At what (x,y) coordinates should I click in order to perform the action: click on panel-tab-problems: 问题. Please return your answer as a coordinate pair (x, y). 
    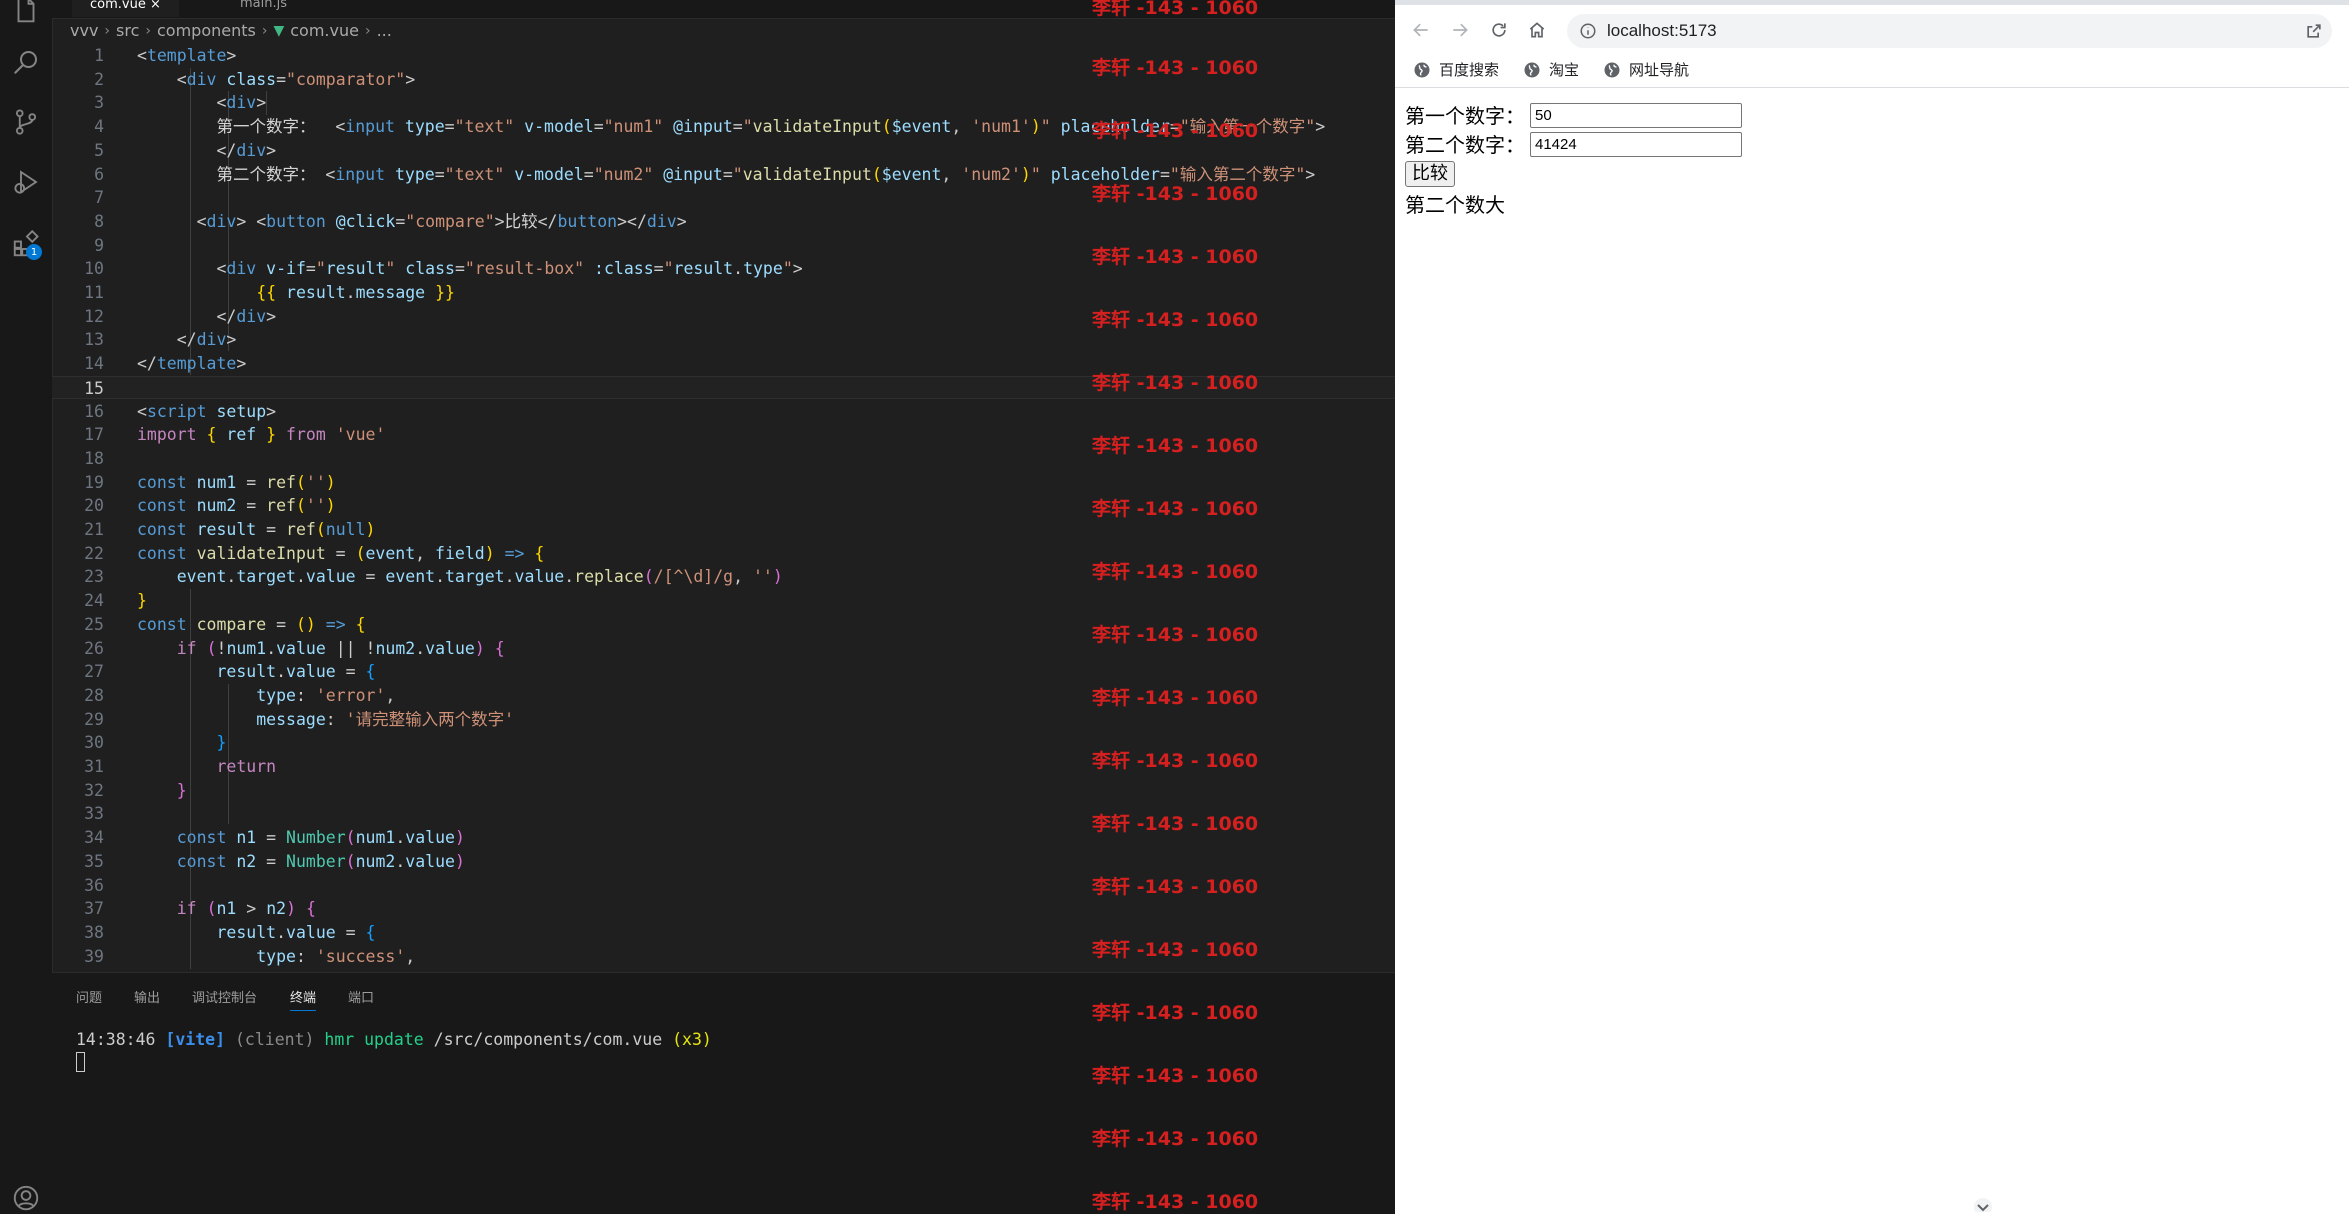
    Looking at the image, I should click on (89, 996).